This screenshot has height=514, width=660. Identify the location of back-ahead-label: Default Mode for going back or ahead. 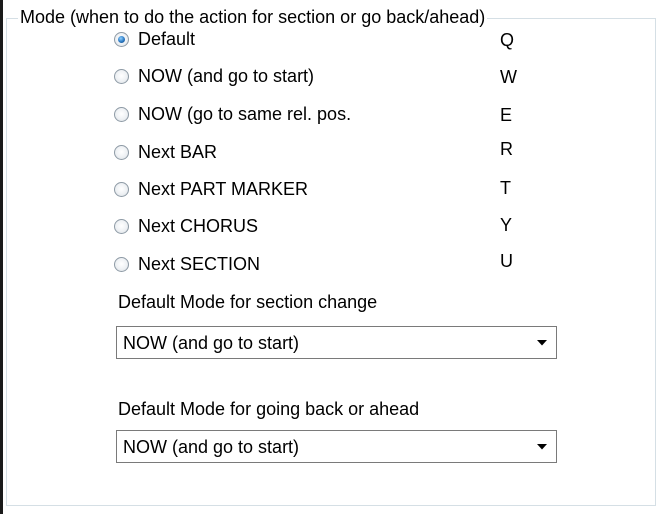
(269, 409).